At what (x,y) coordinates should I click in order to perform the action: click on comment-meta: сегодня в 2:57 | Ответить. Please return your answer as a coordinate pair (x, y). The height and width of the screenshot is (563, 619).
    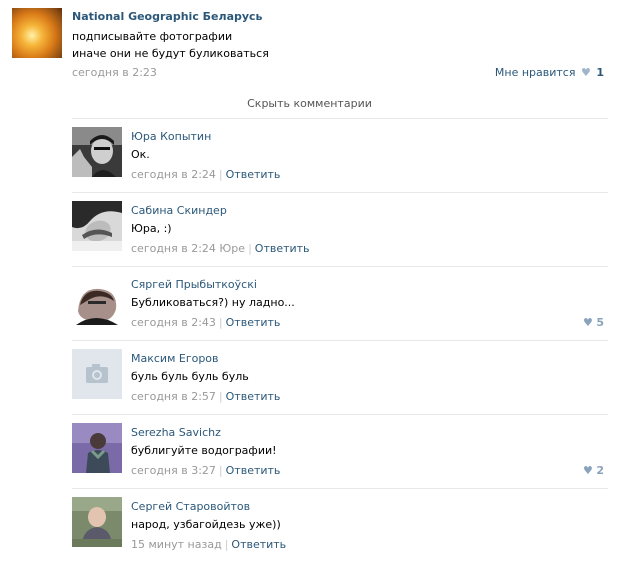
    Looking at the image, I should click on (205, 396).